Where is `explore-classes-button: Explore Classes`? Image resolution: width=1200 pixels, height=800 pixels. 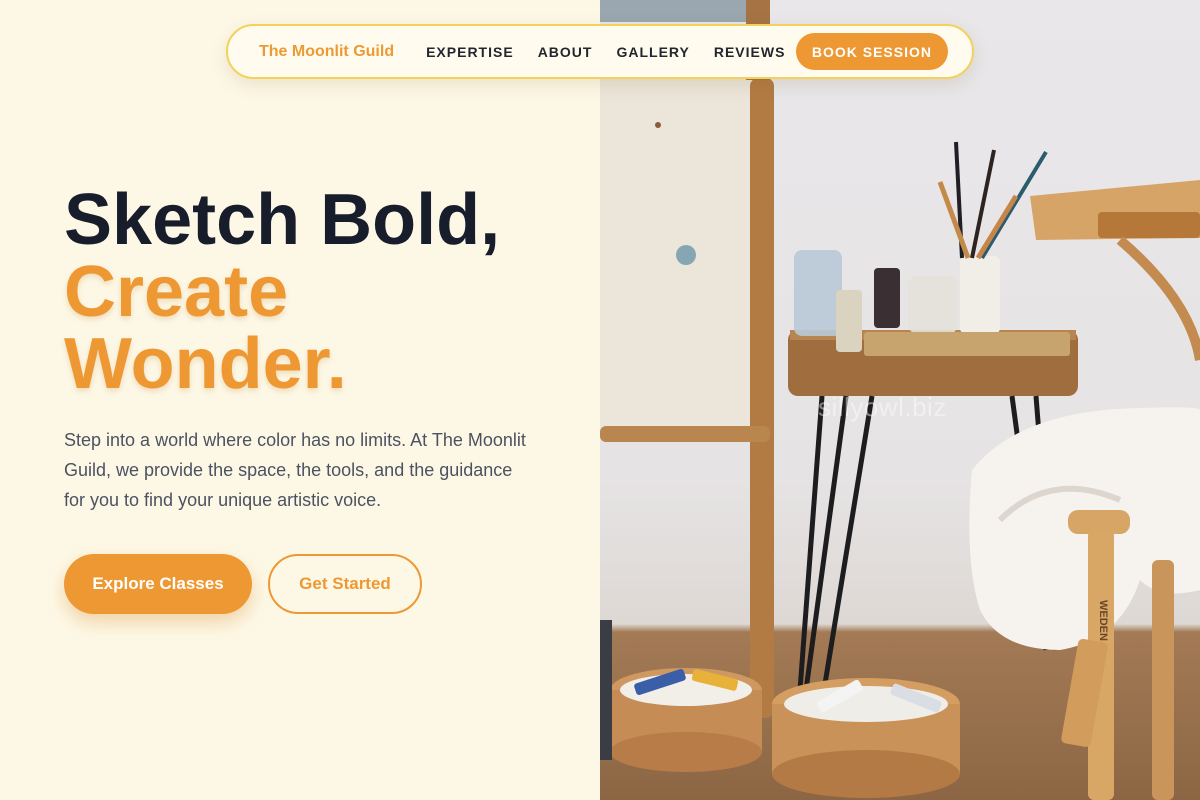
explore-classes-button: Explore Classes is located at coordinates (158, 584).